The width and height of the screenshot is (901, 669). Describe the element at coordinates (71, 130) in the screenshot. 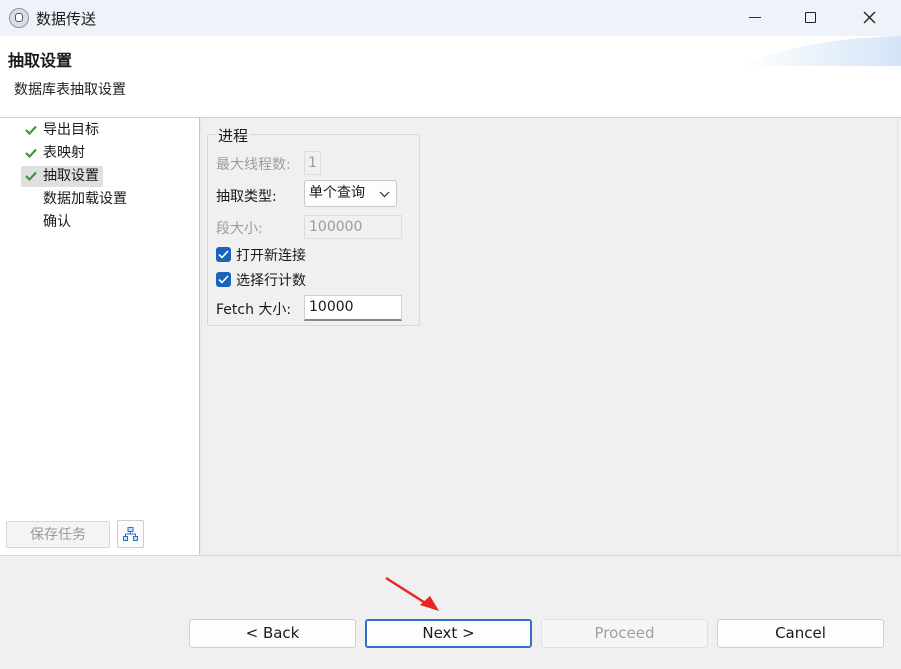

I see `step-label: 导出目标` at that location.